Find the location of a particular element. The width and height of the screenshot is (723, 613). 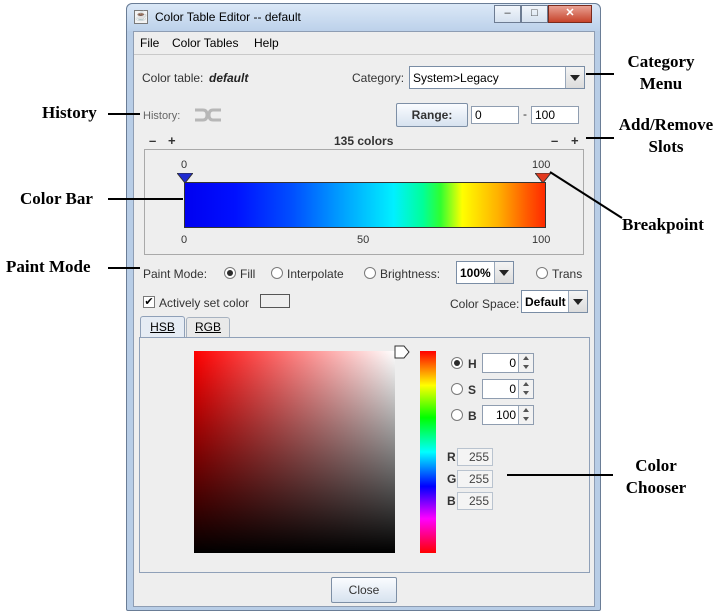

hue-slider is located at coordinates (428, 452).